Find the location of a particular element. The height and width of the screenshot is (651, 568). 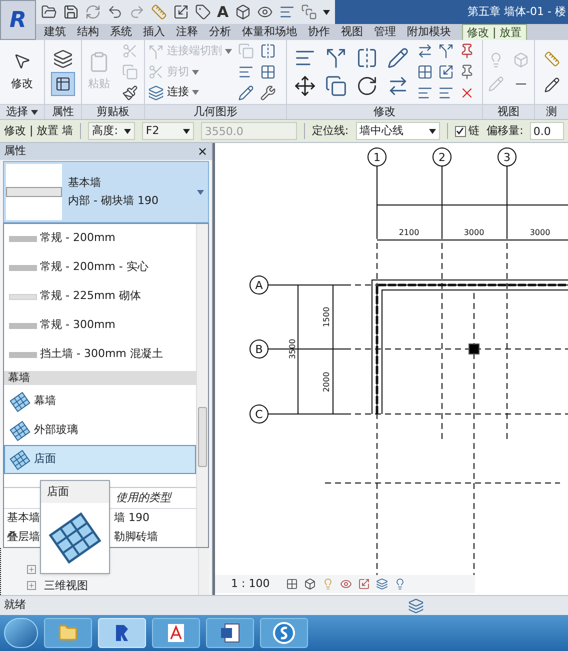

ribbon-tab: 体量和场地 is located at coordinates (269, 32).